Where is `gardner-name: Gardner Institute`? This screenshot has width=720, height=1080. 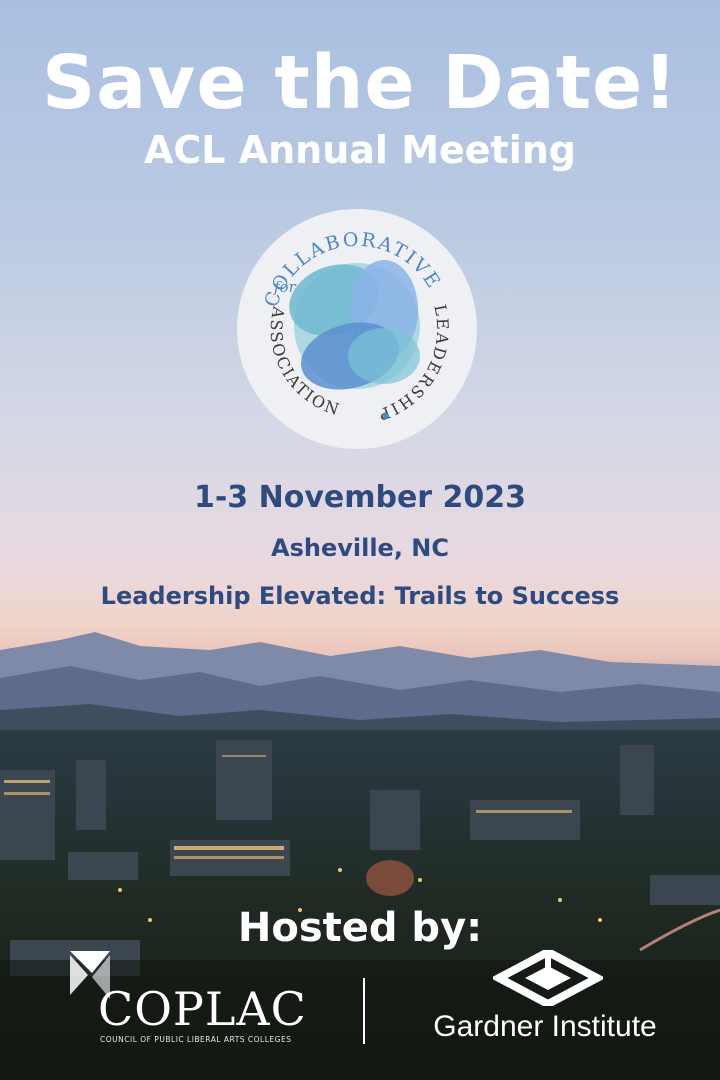 gardner-name: Gardner Institute is located at coordinates (545, 1026).